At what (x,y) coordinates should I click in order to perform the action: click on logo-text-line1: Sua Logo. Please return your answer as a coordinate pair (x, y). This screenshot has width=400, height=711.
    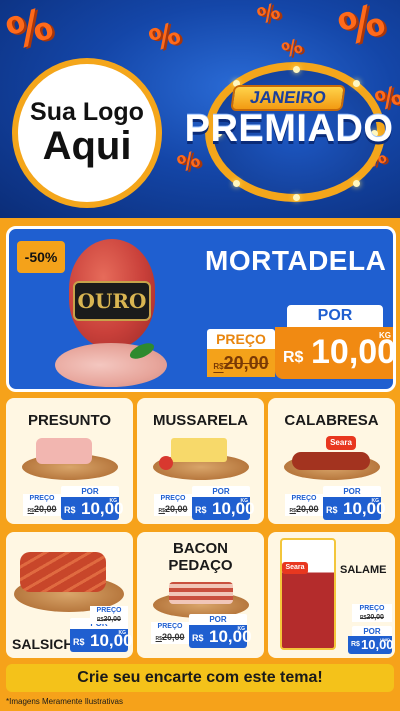
    Looking at the image, I should click on (87, 111).